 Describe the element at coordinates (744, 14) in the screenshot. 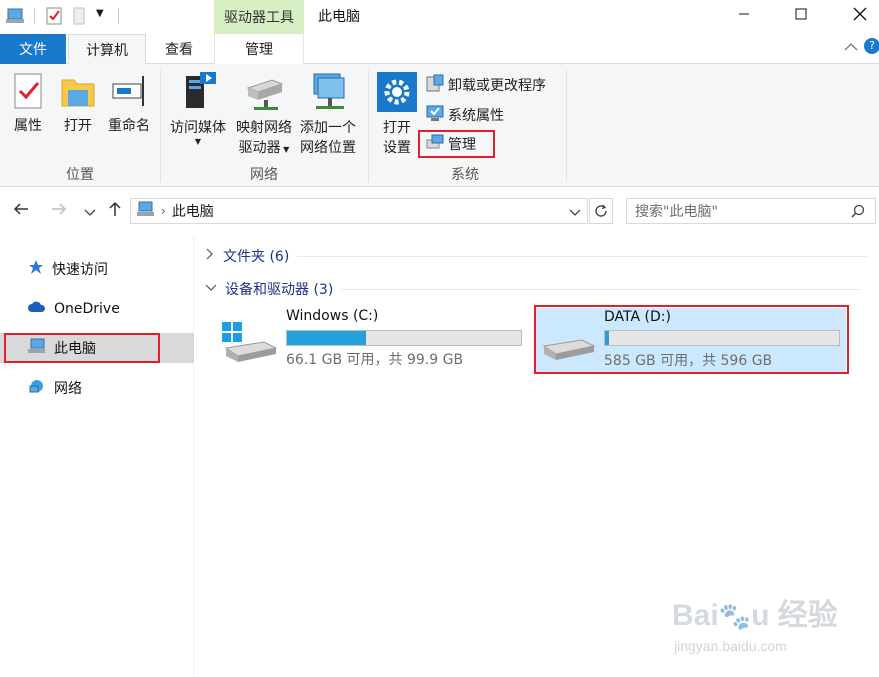

I see `minimize-button` at that location.